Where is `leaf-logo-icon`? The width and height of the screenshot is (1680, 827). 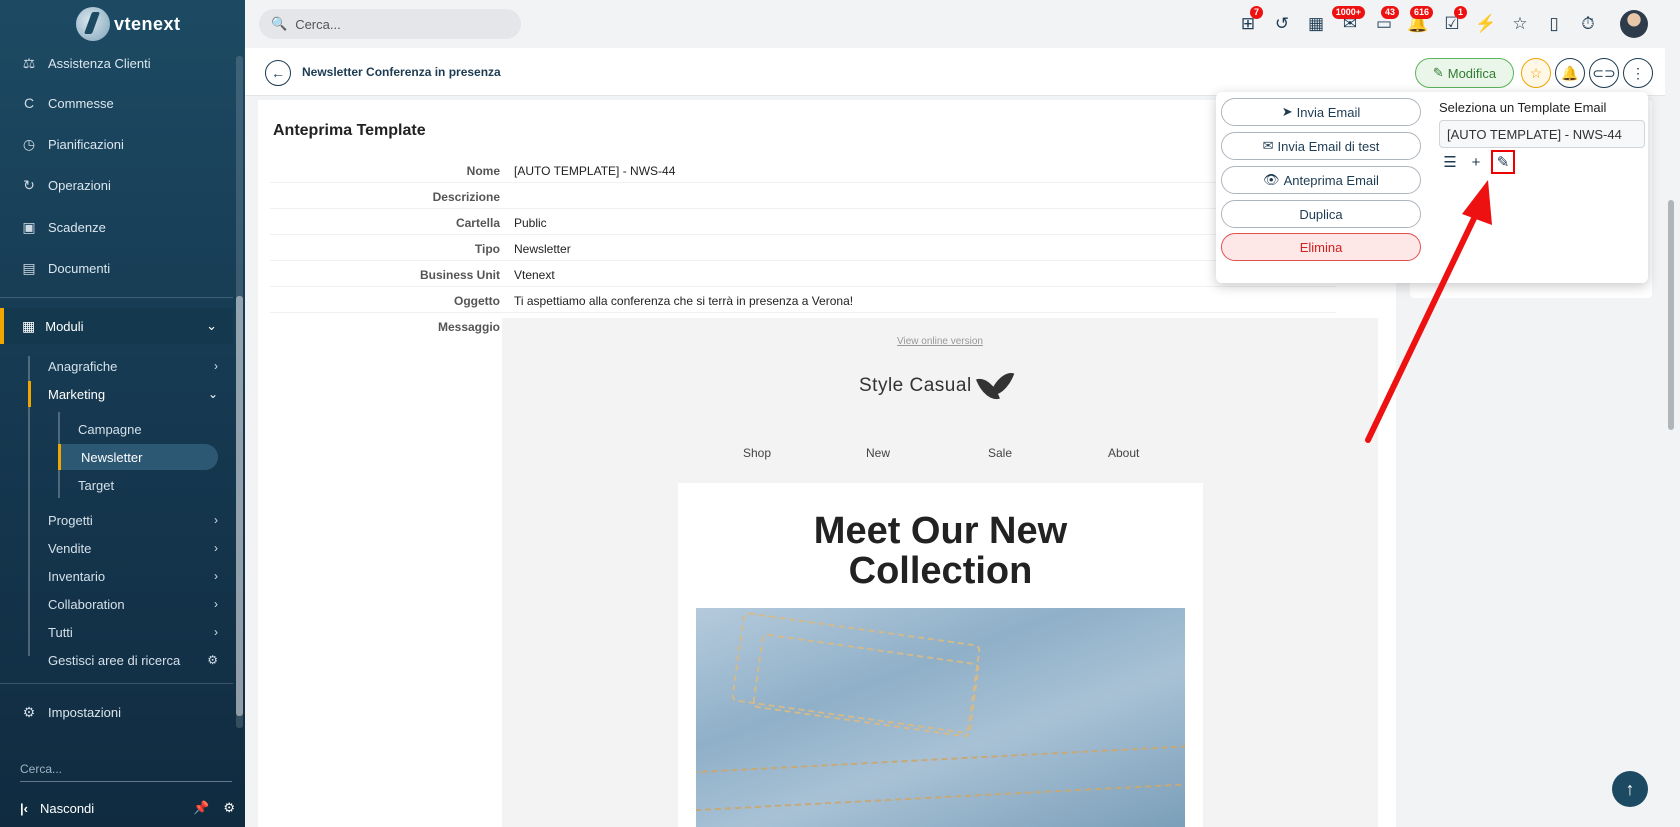 leaf-logo-icon is located at coordinates (996, 386).